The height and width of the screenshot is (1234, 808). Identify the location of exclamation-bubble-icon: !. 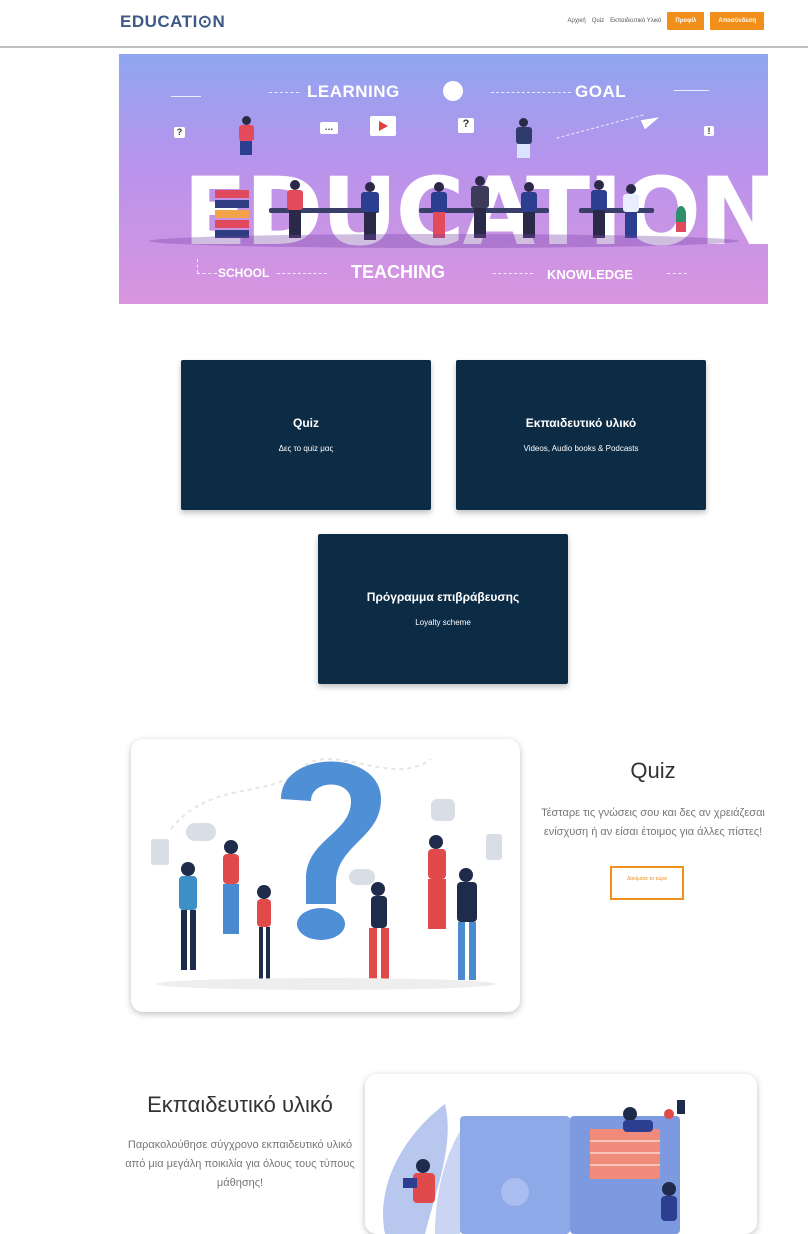
(709, 131).